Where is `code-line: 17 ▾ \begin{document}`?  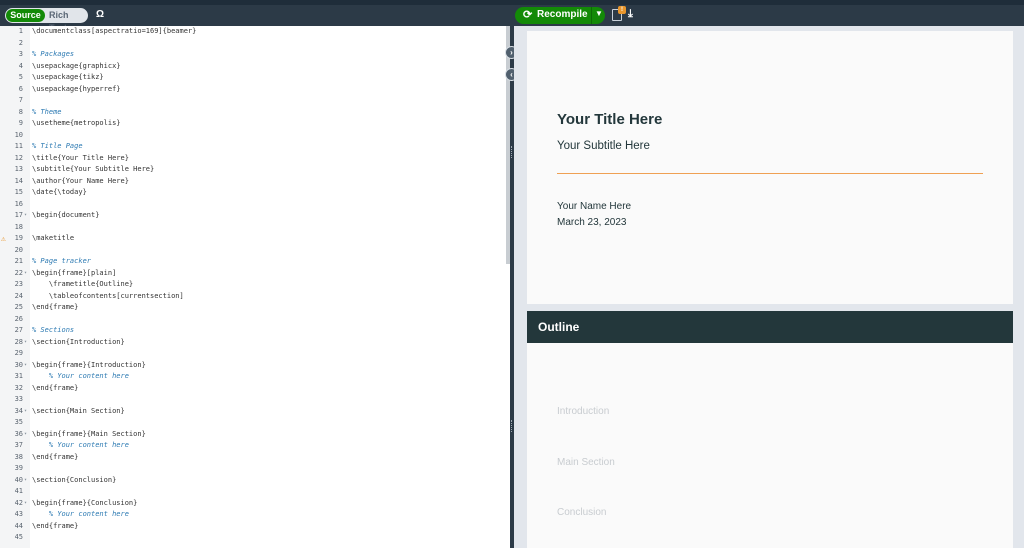
code-line: 17 ▾ \begin{document} is located at coordinates (255, 216).